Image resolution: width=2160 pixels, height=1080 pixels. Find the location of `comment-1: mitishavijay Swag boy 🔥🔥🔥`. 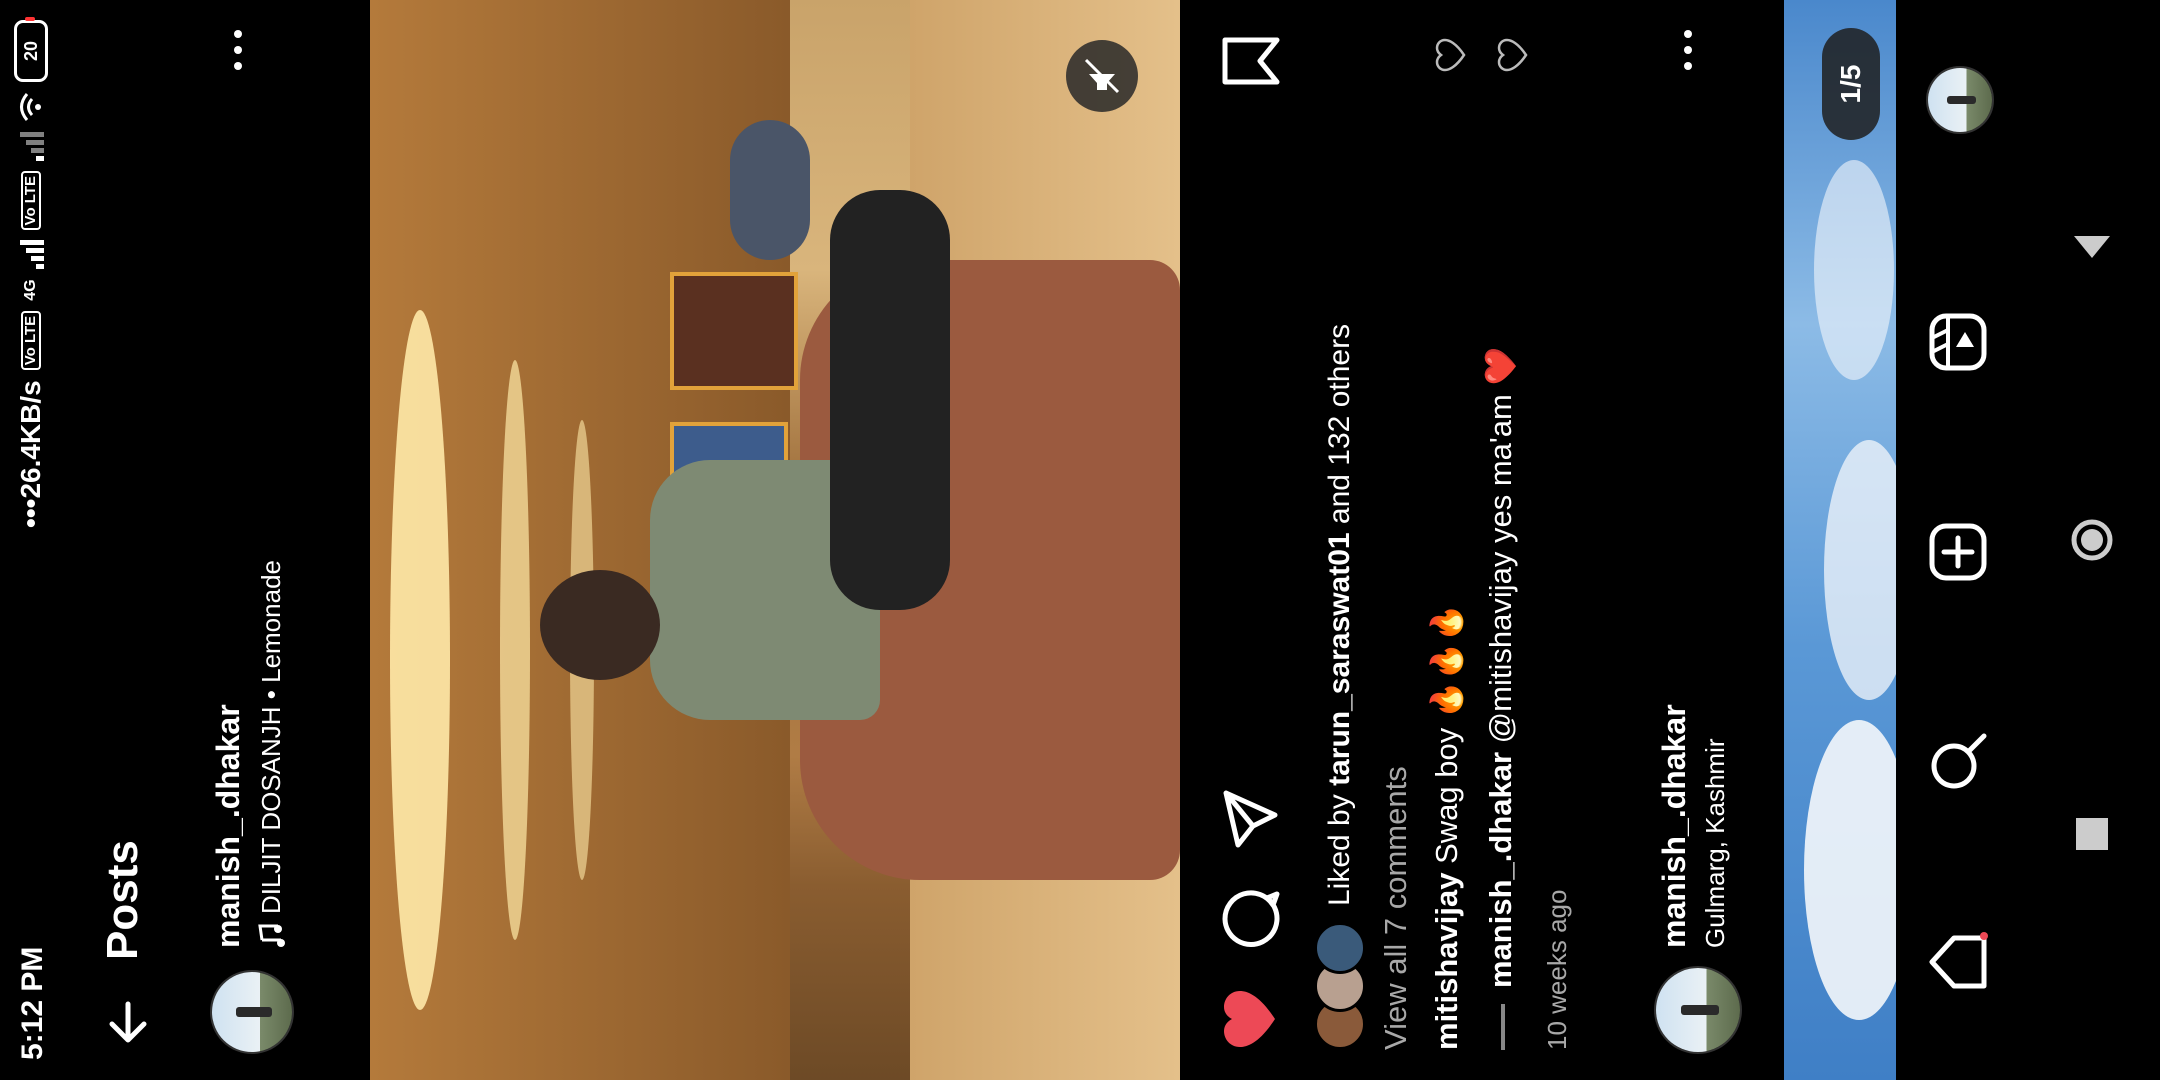

comment-1: mitishavijay Swag boy 🔥🔥🔥 is located at coordinates (1446, 826).